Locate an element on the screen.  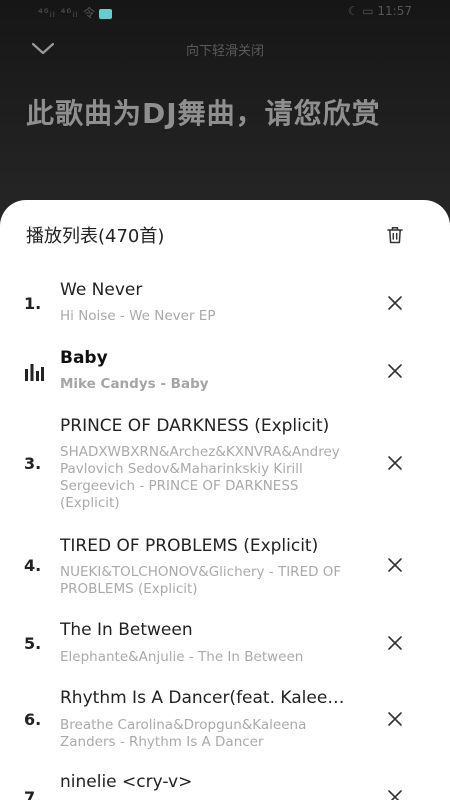
song-title: TIRED OF PROBLEMS (Explicit) is located at coordinates (189, 546).